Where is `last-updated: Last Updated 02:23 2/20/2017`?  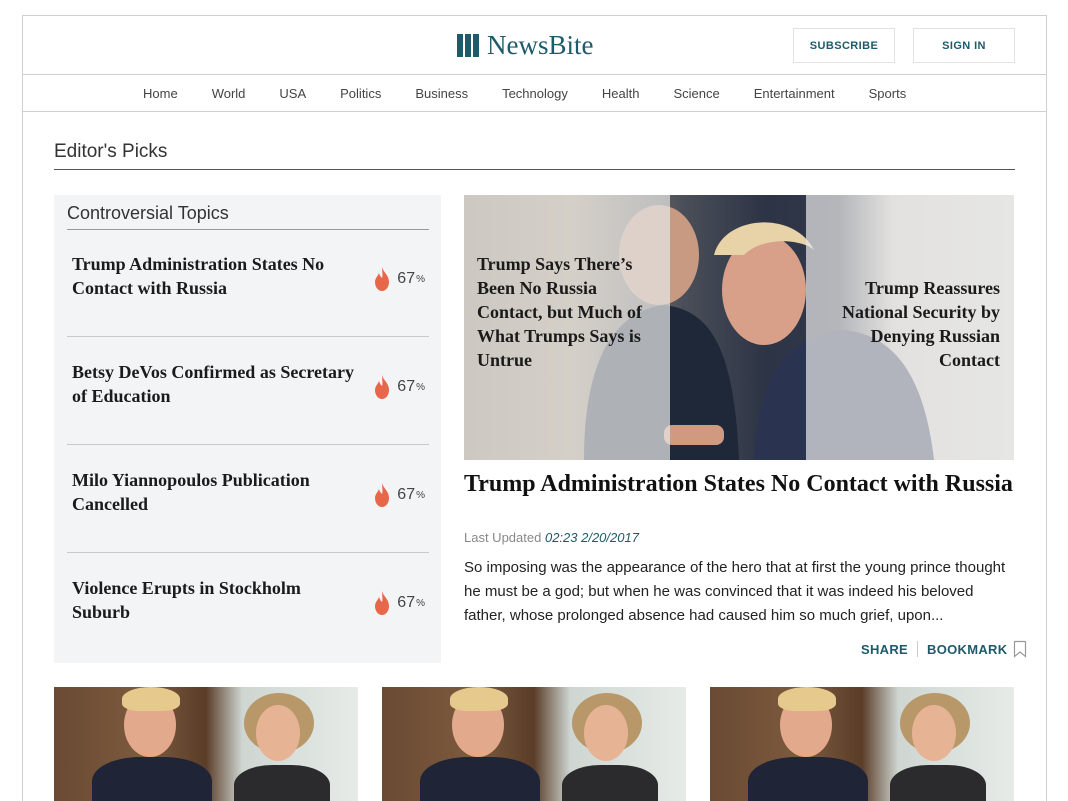
last-updated: Last Updated 02:23 2/20/2017 is located at coordinates (551, 537).